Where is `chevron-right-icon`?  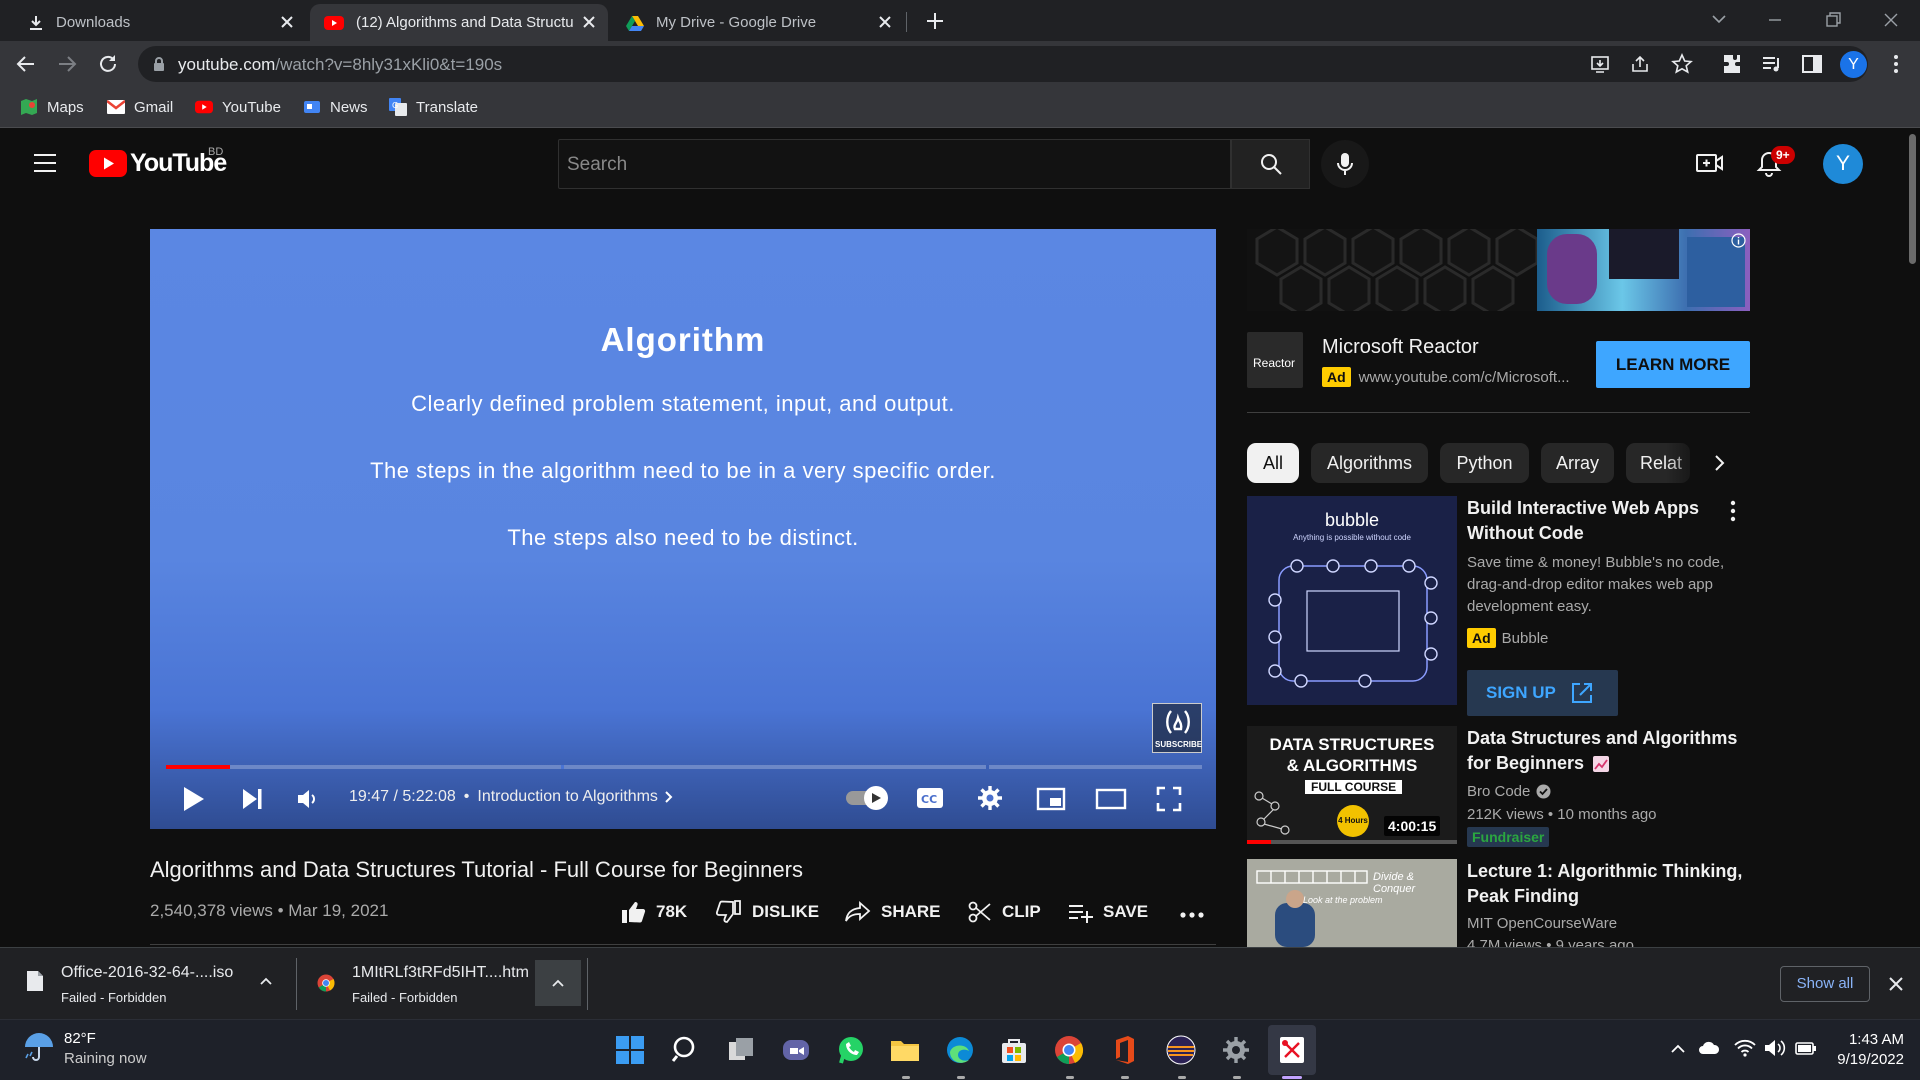 chevron-right-icon is located at coordinates (1719, 463).